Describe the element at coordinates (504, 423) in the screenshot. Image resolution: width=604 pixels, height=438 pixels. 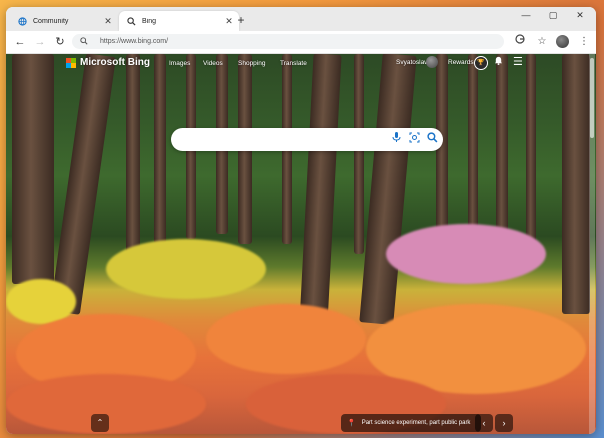
I see `next-image-button: ›` at that location.